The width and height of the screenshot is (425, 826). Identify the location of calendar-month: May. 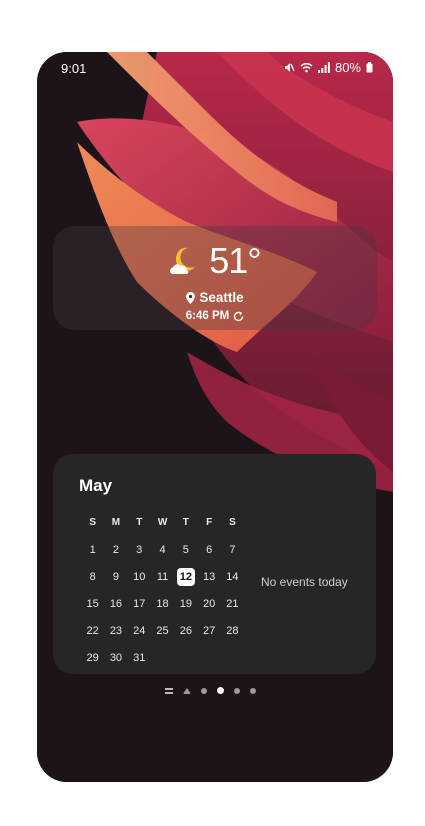
(96, 485).